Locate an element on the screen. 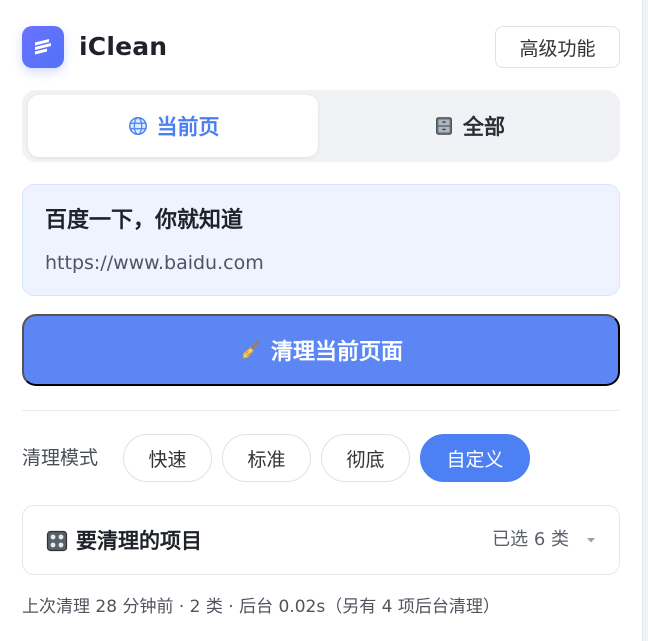 Image resolution: width=648 pixels, height=641 pixels. tab-all-label: 全部 is located at coordinates (484, 127).